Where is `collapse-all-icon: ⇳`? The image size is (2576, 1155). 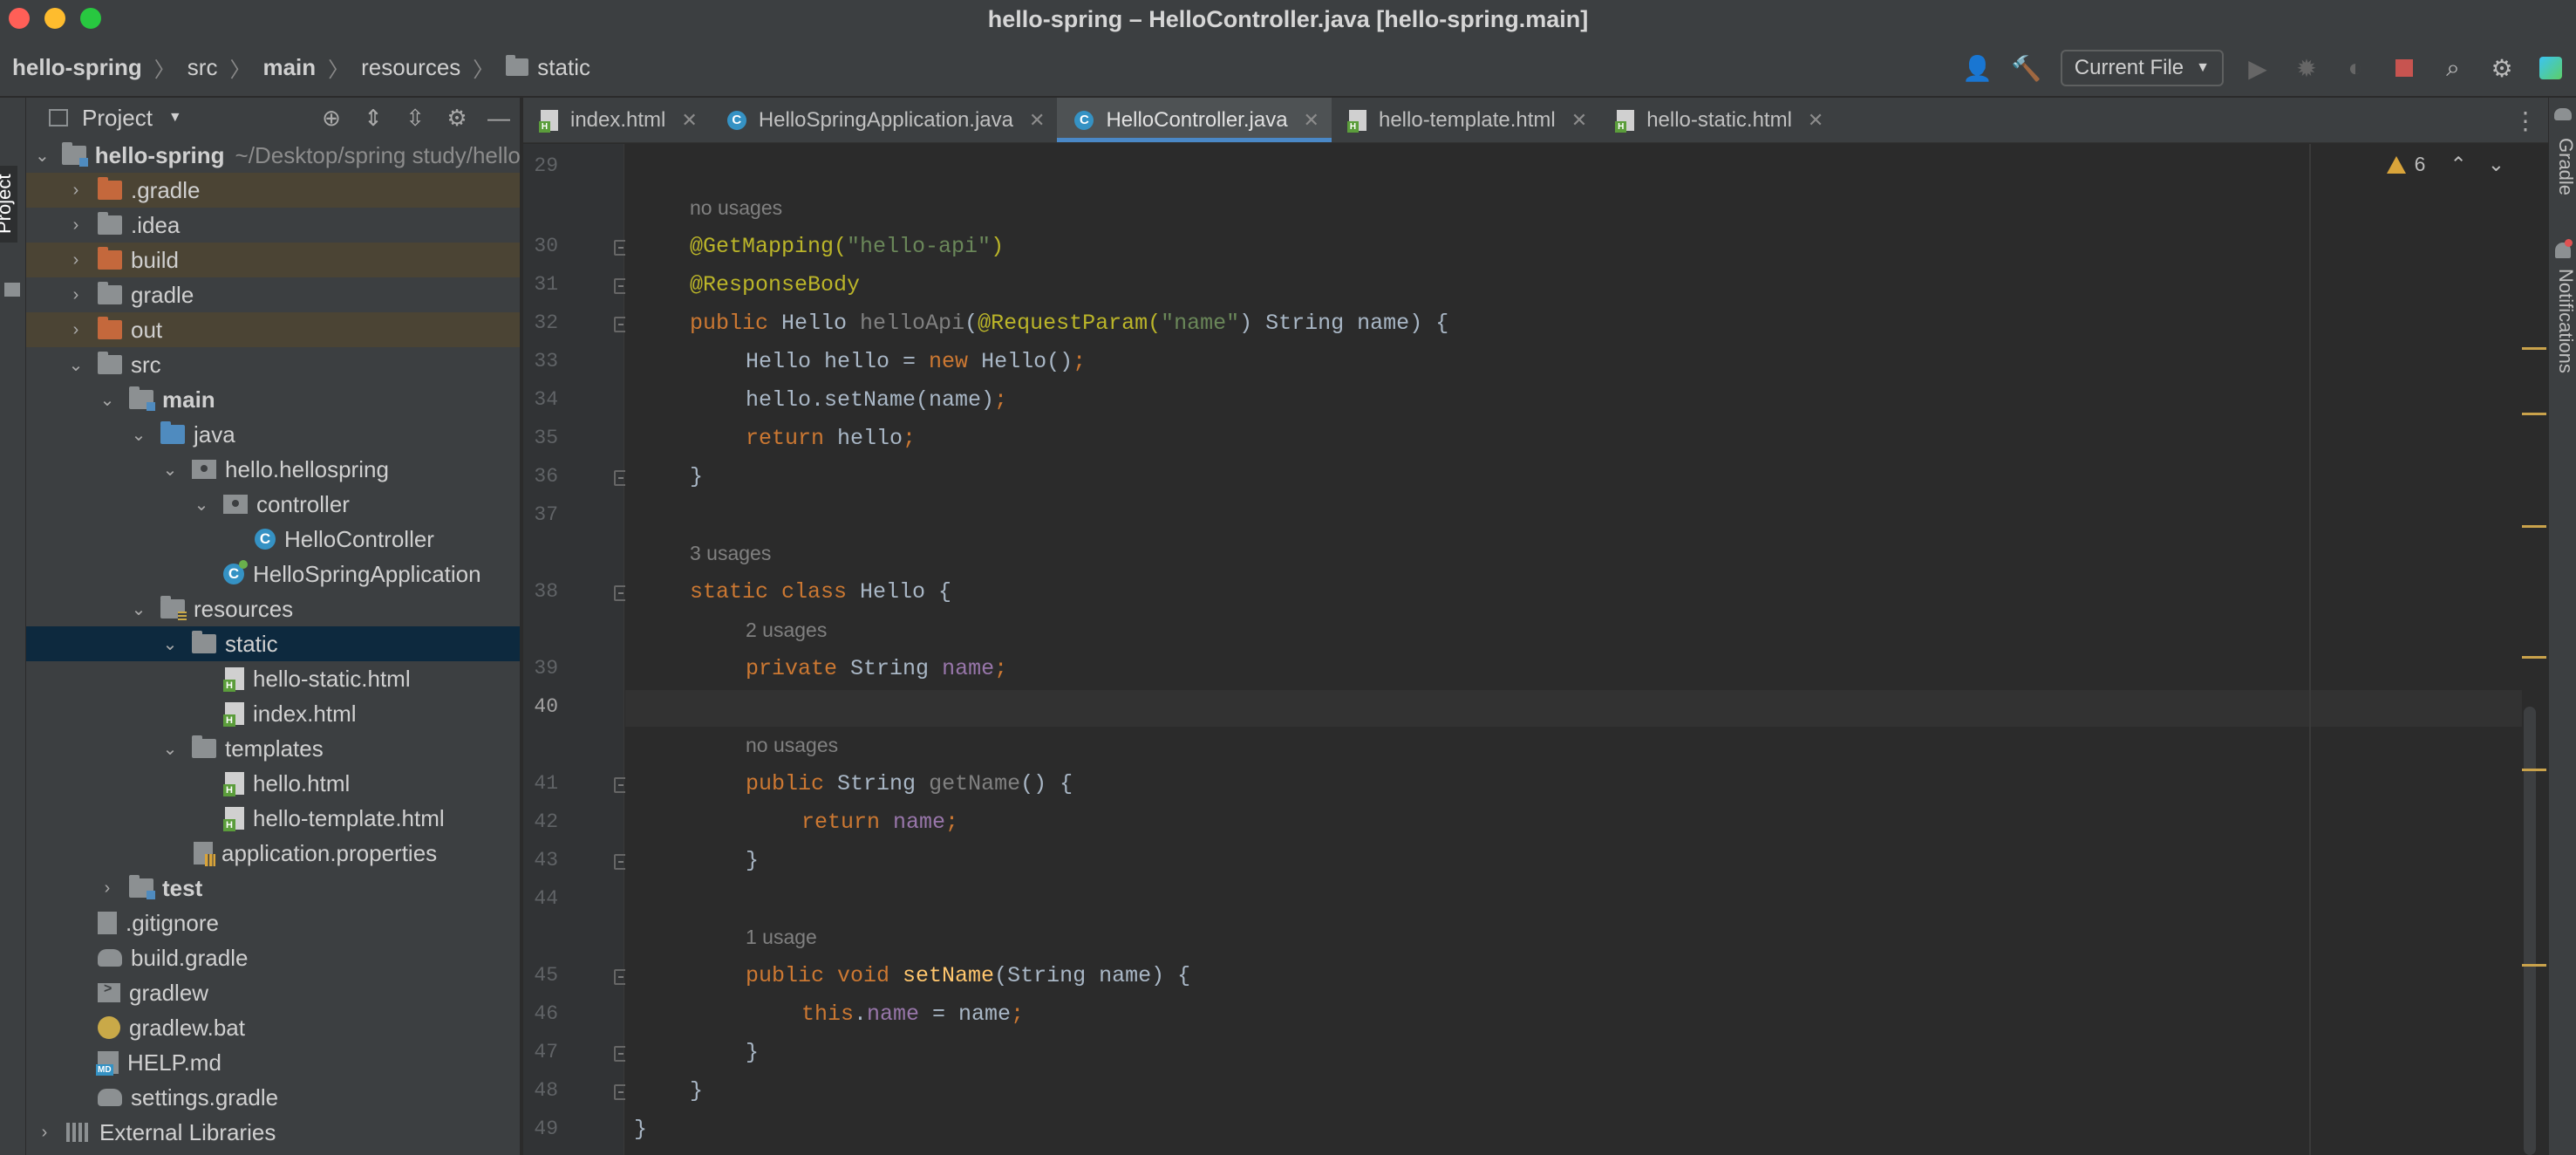
collapse-all-icon: ⇳ is located at coordinates (415, 119).